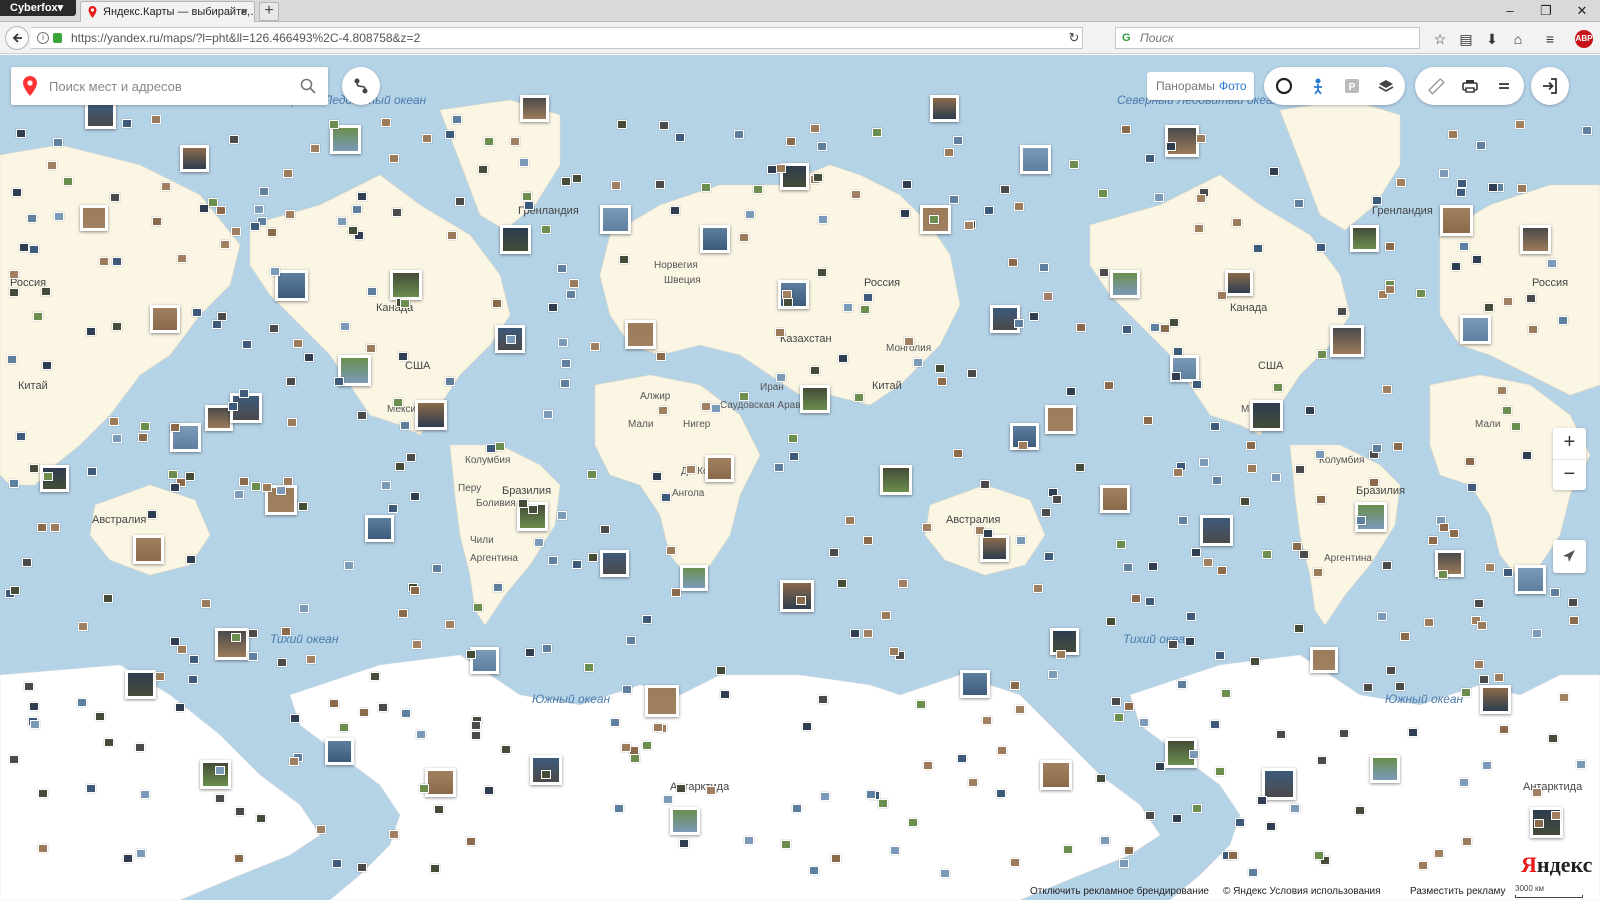 This screenshot has height=900, width=1600. I want to click on geolocation-button, so click(1569, 556).